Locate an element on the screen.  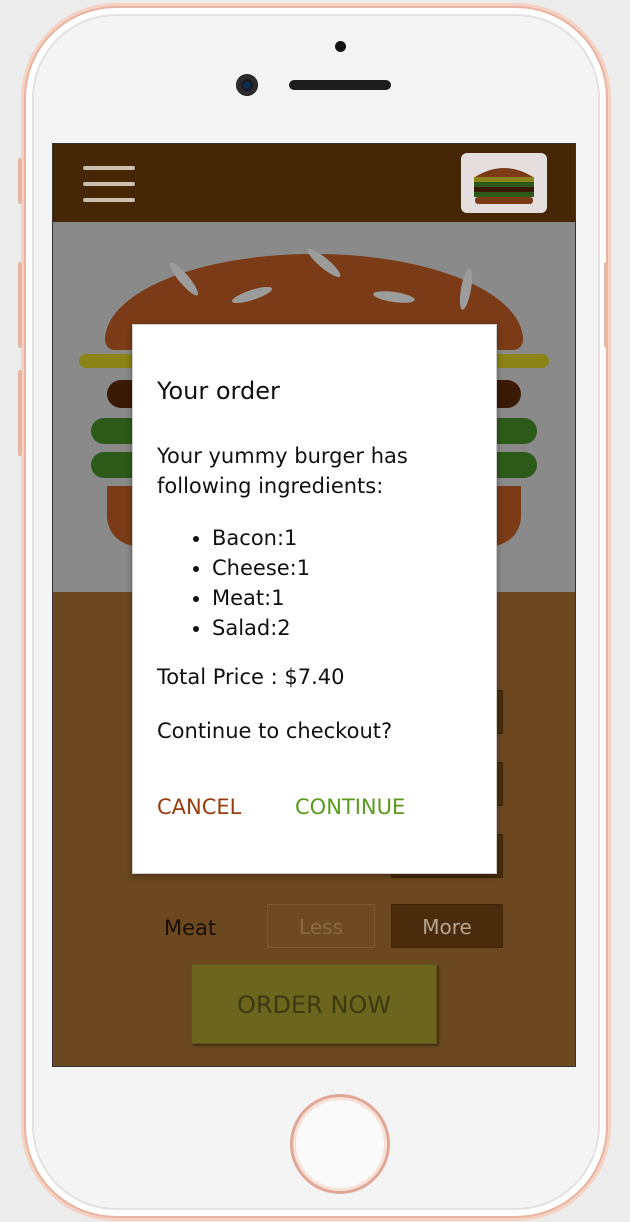
cancel-button: CANCEL is located at coordinates (199, 807).